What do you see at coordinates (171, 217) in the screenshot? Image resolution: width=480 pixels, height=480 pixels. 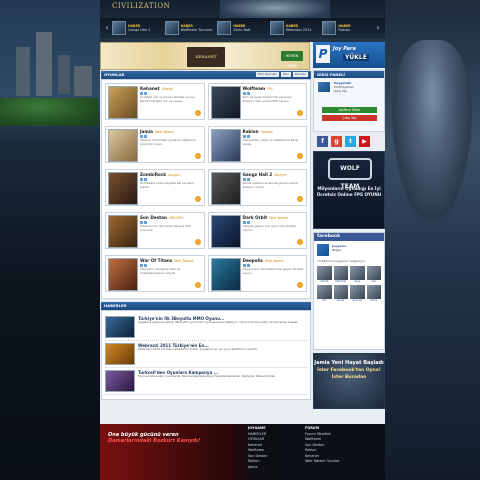 I see `game-title: Son Destan MMORPG` at bounding box center [171, 217].